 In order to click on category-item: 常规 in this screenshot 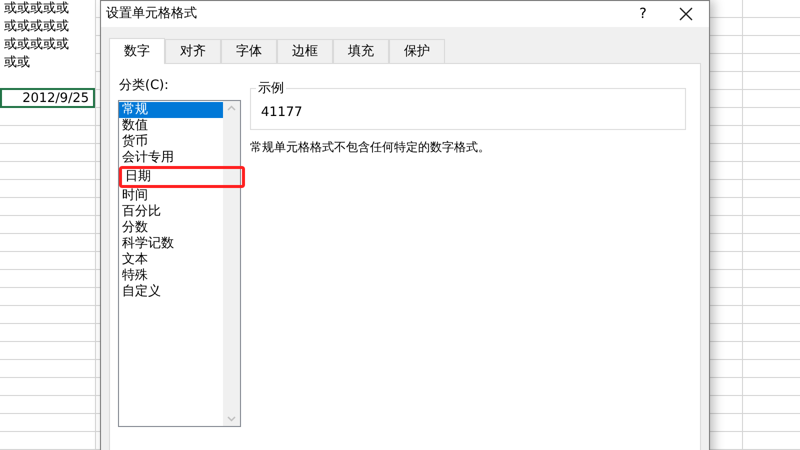, I will do `click(171, 110)`.